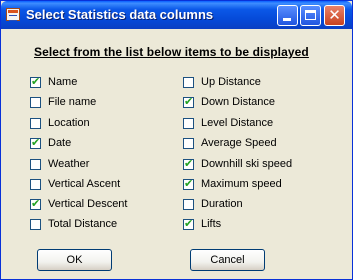 The height and width of the screenshot is (280, 353). I want to click on checkbox-row-name: Name, so click(53, 82).